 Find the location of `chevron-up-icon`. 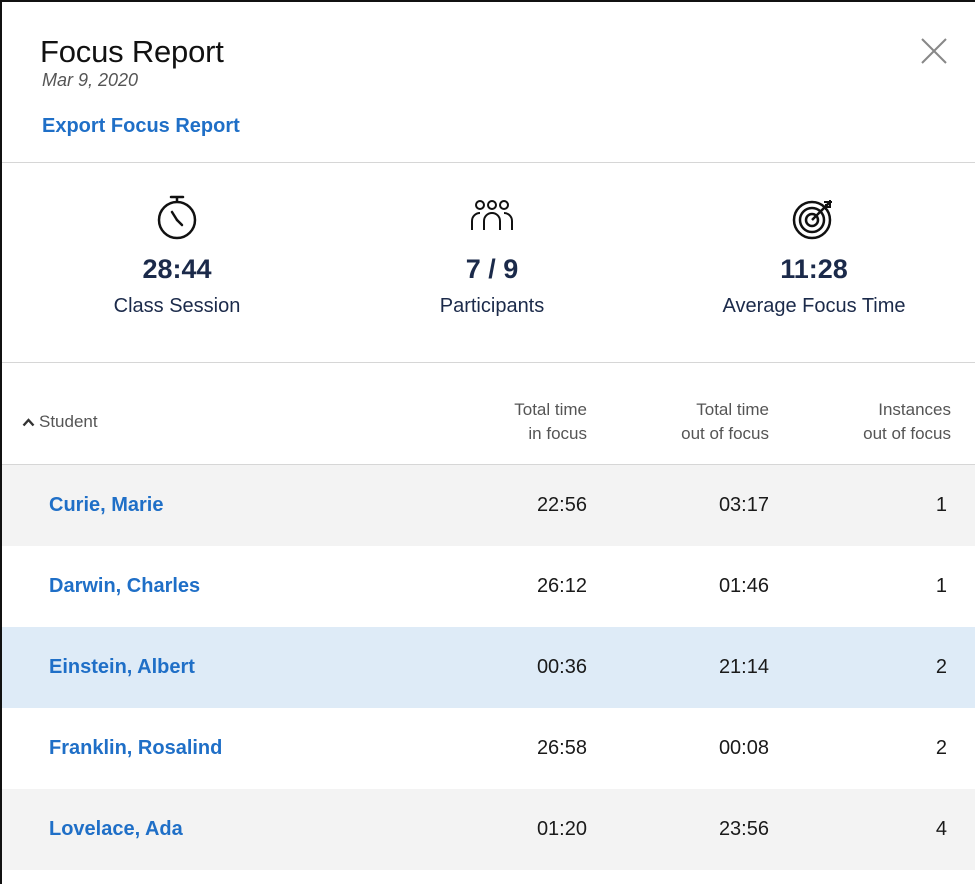

chevron-up-icon is located at coordinates (28, 422).